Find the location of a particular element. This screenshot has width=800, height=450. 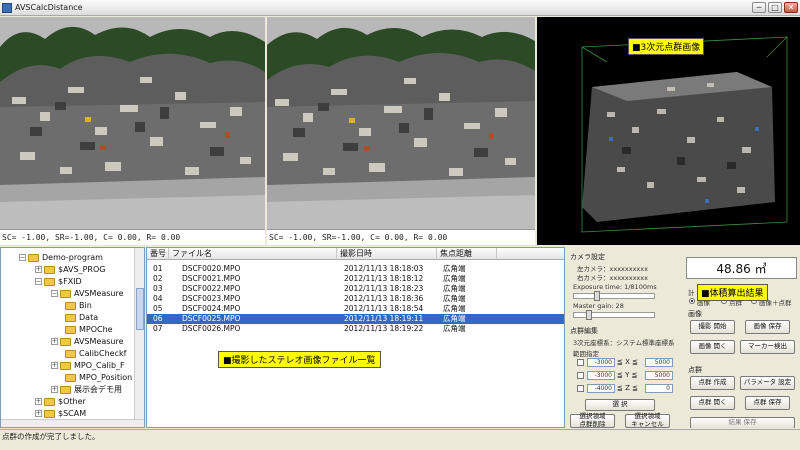

x-max-input: 5000 is located at coordinates (659, 362).